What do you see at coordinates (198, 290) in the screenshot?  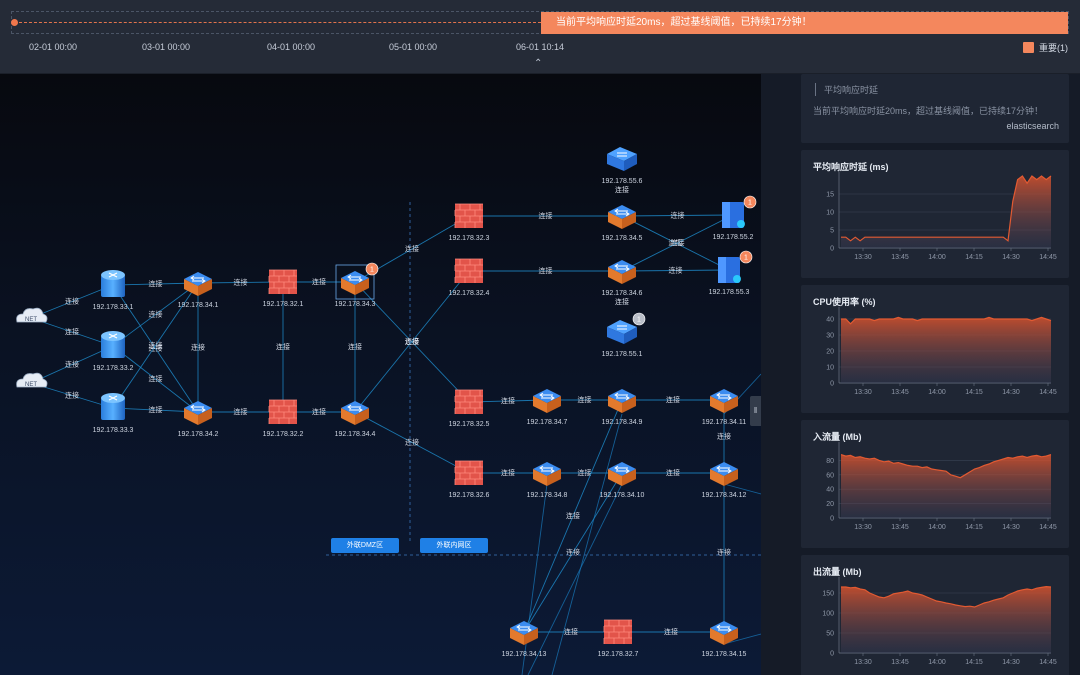 I see `topology-node-switch: 192.178.34.1` at bounding box center [198, 290].